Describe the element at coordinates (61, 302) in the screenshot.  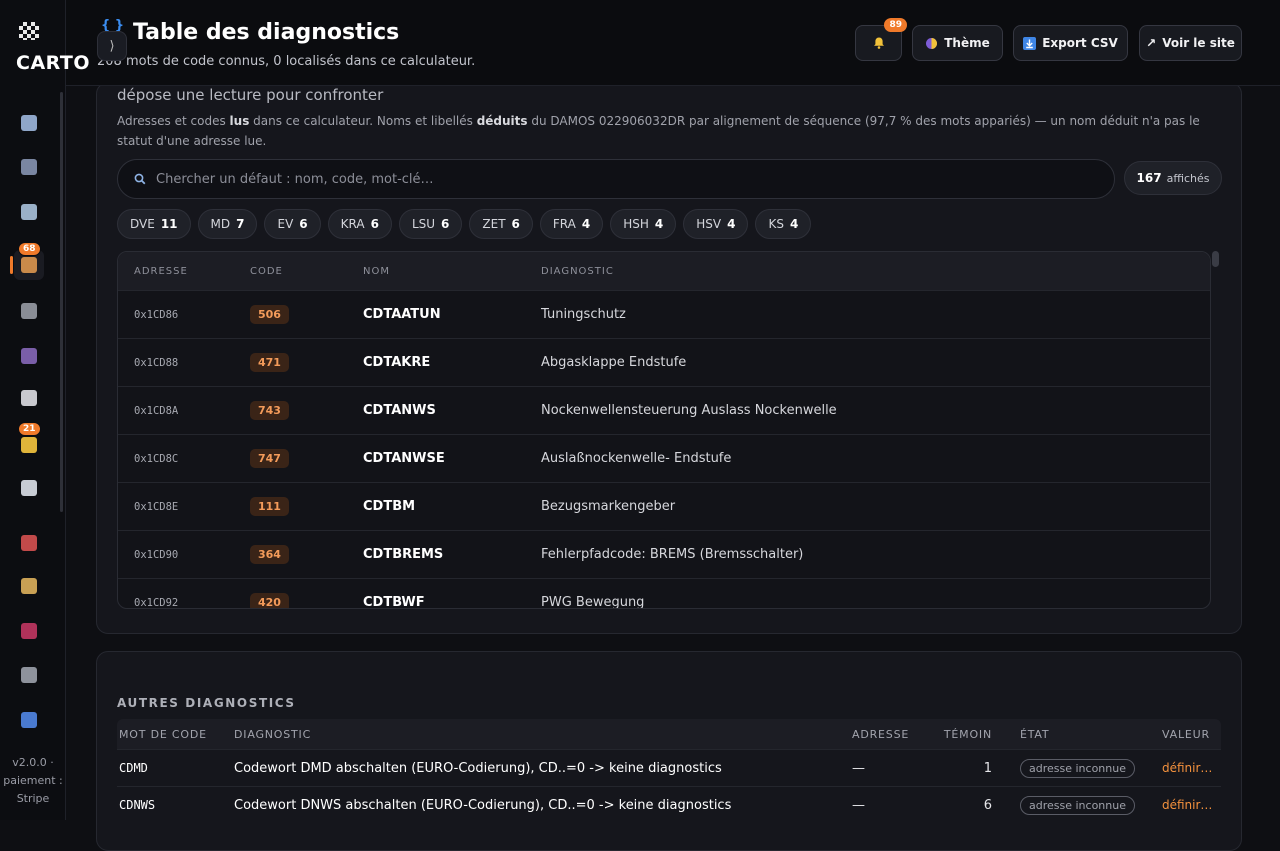
I see `sidebar-scrollbar` at that location.